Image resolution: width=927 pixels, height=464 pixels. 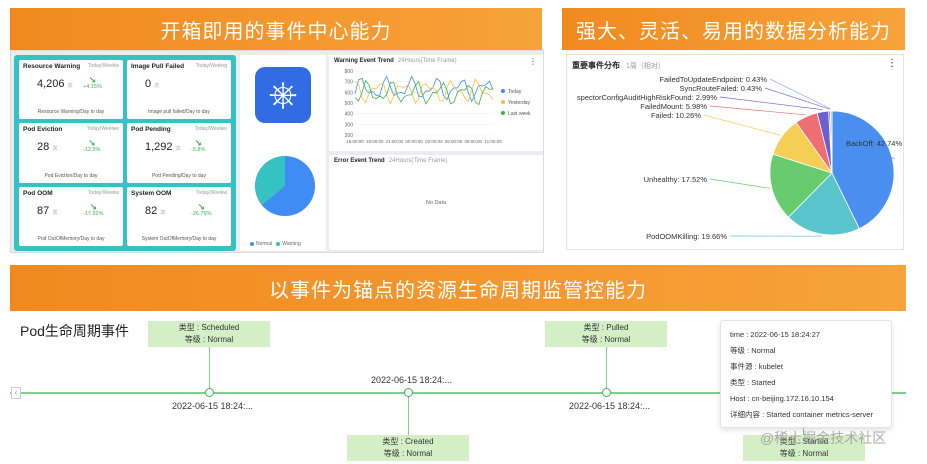 What do you see at coordinates (408, 441) in the screenshot?
I see `event-type: 类型 : Created` at bounding box center [408, 441].